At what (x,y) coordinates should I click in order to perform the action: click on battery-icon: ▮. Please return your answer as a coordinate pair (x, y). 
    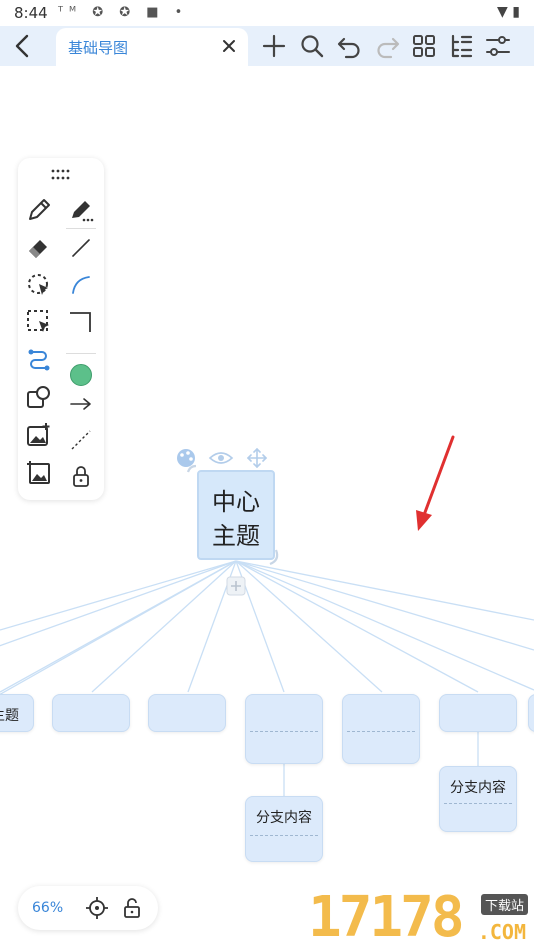
    Looking at the image, I should click on (516, 12).